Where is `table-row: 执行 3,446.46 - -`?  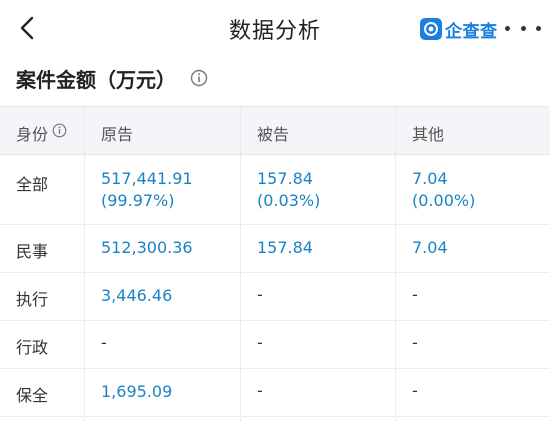
table-row: 执行 3,446.46 - - is located at coordinates (275, 297).